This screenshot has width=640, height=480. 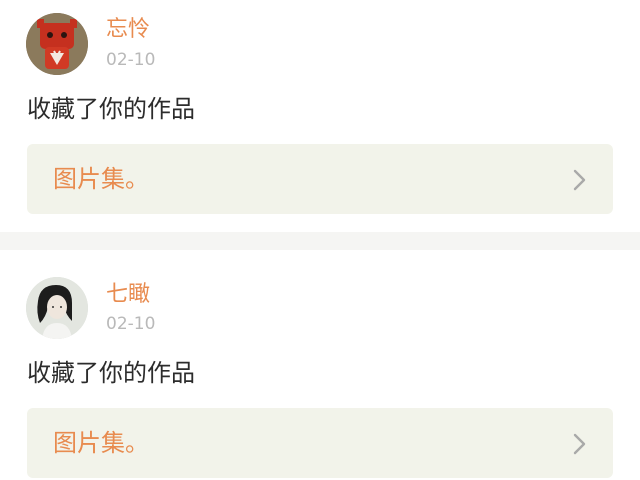 I want to click on username: 忘怜, so click(x=128, y=30).